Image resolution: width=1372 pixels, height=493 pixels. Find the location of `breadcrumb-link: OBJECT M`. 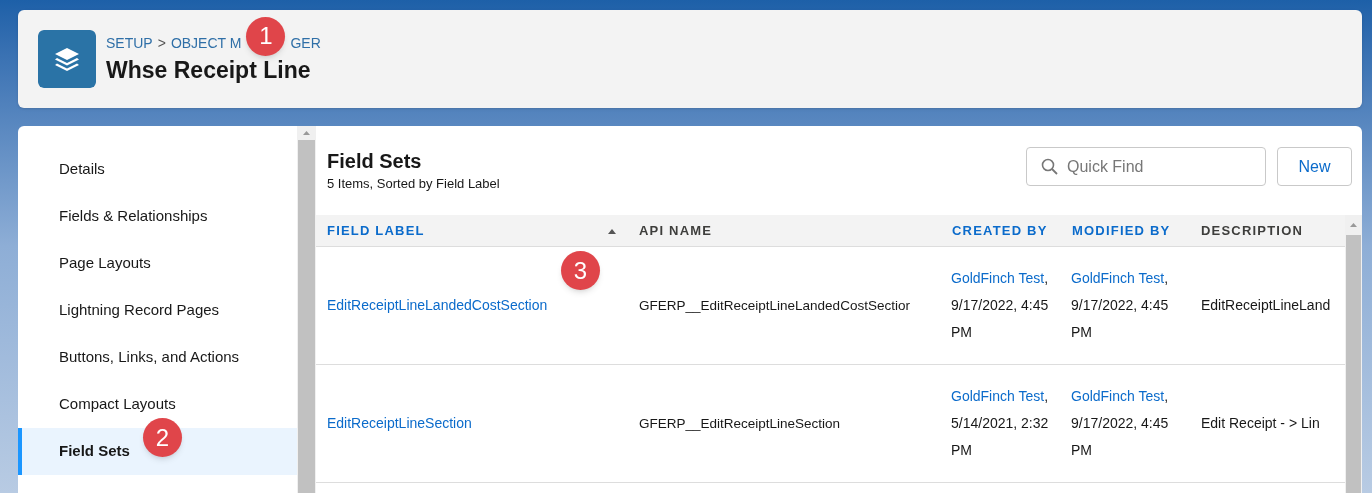

breadcrumb-link: OBJECT M is located at coordinates (206, 43).